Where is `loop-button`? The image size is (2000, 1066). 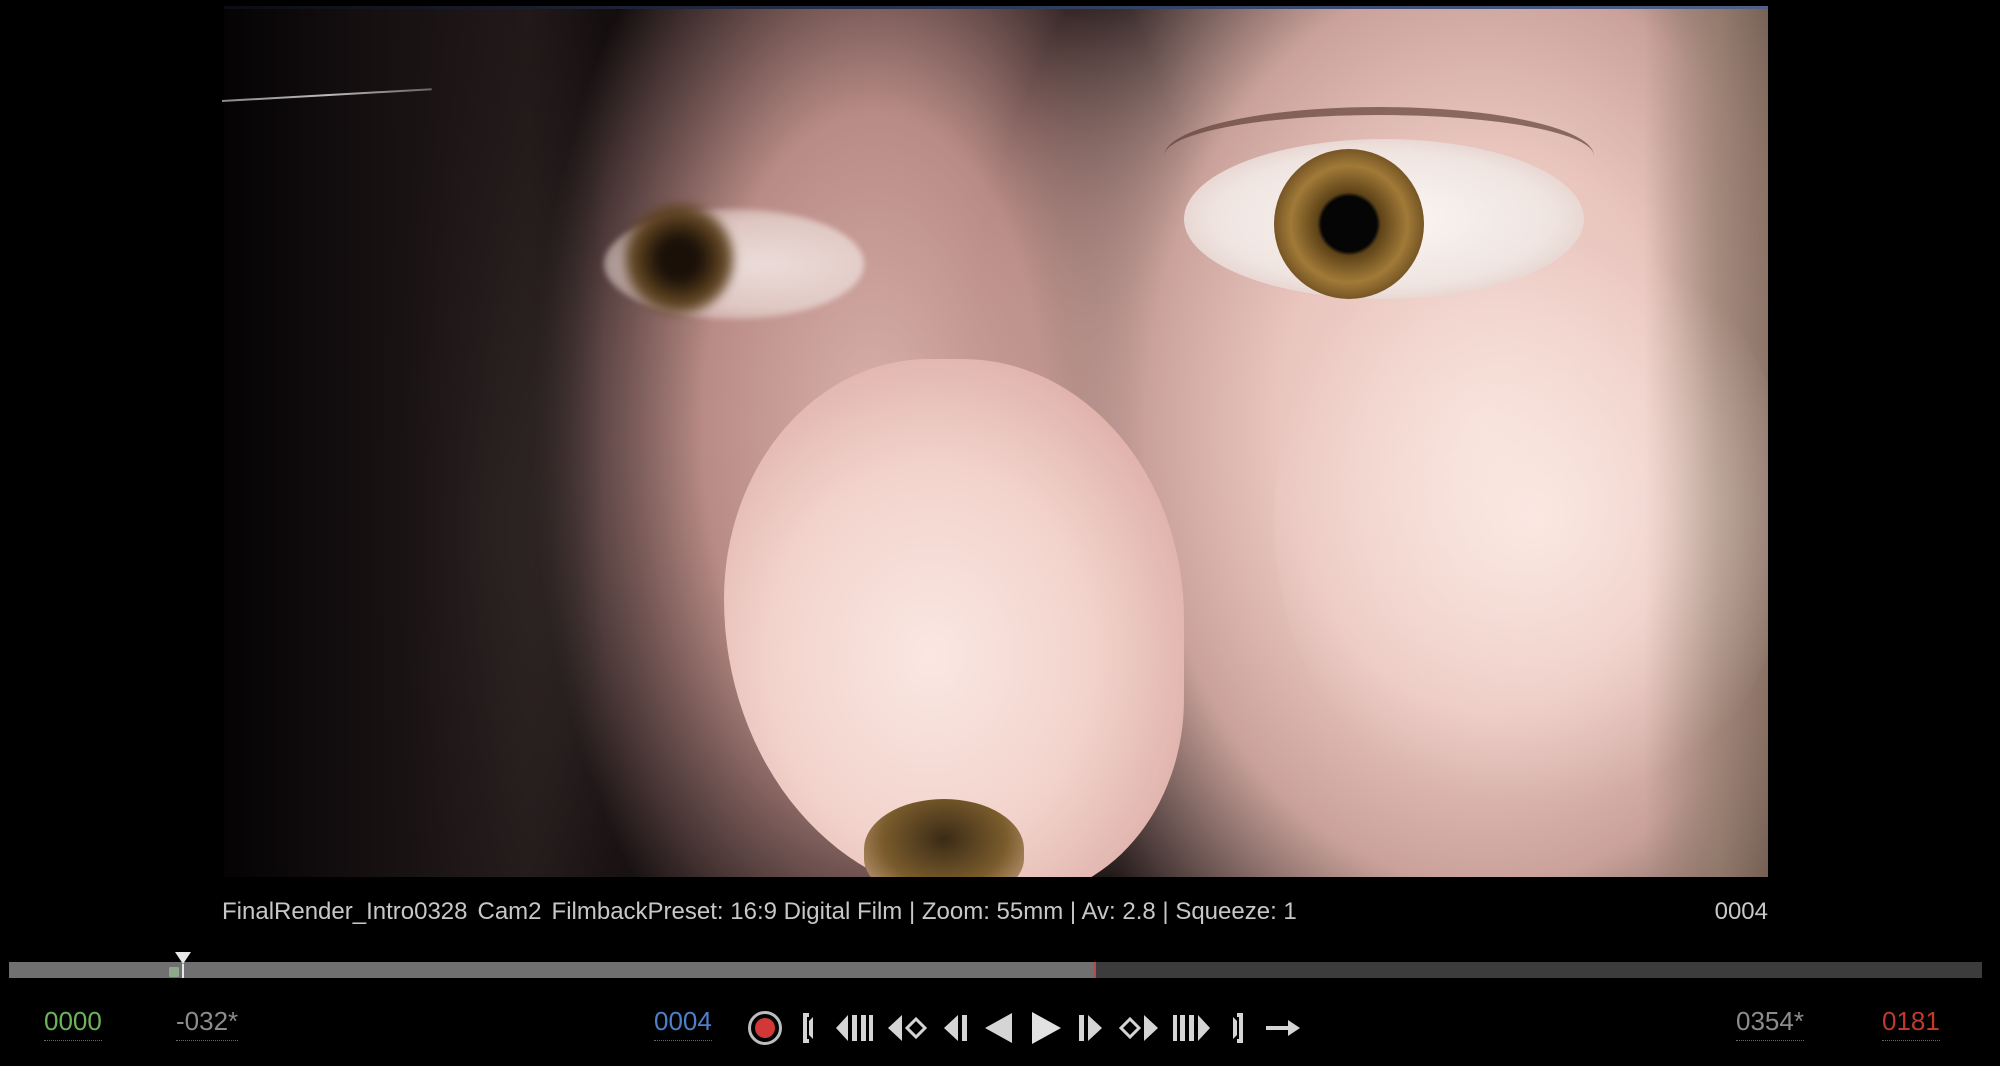
loop-button is located at coordinates (1283, 1028).